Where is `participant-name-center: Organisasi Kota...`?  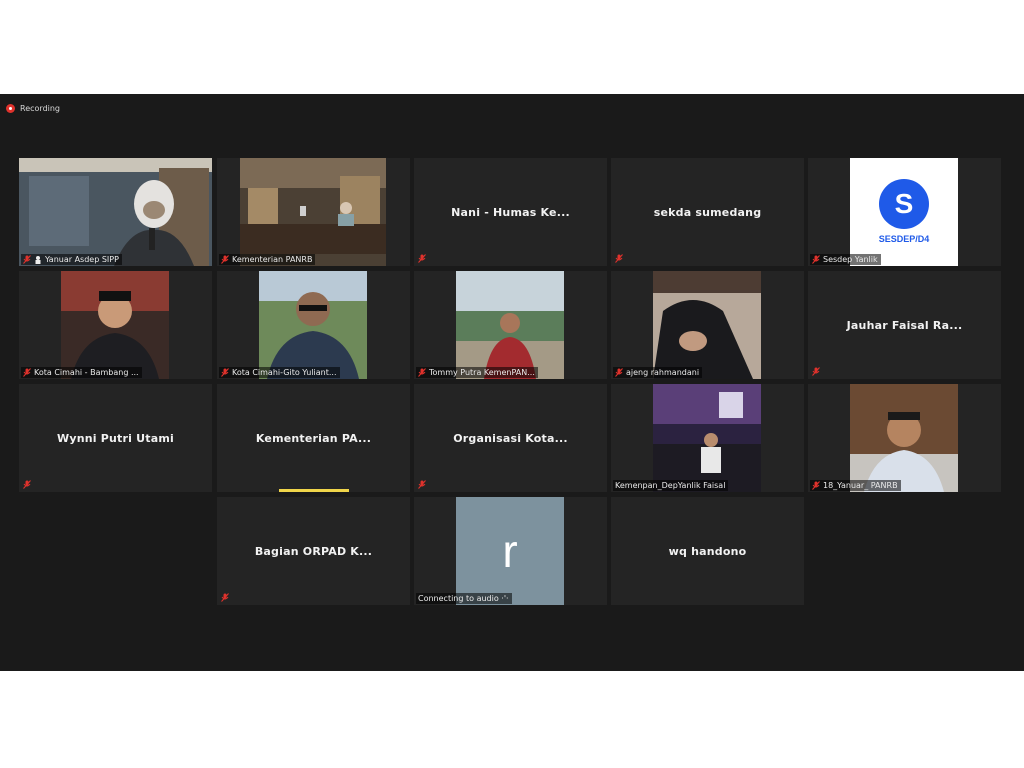
participant-name-center: Organisasi Kota... is located at coordinates (510, 438).